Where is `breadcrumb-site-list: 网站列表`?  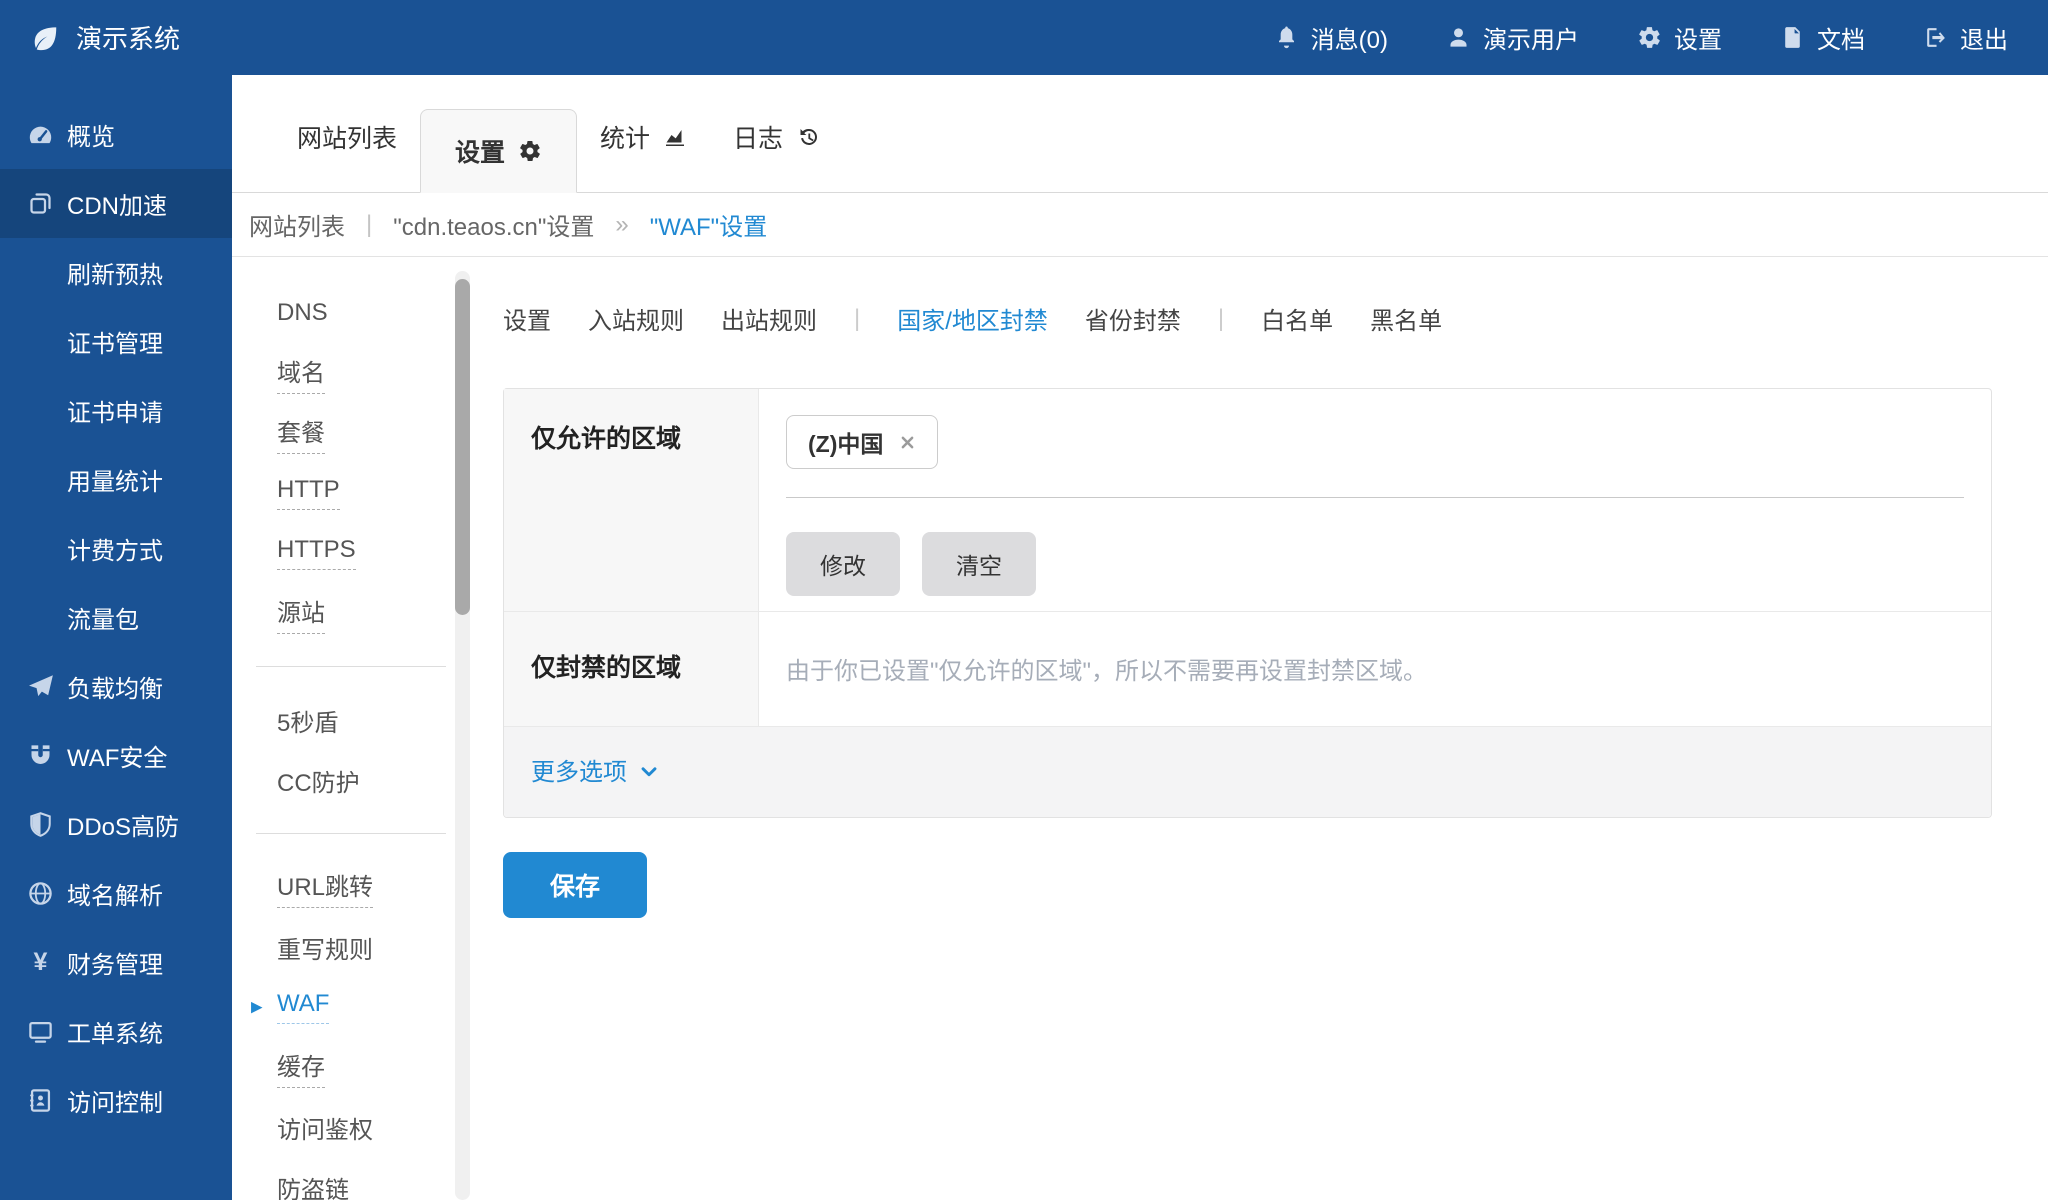 breadcrumb-site-list: 网站列表 is located at coordinates (297, 224).